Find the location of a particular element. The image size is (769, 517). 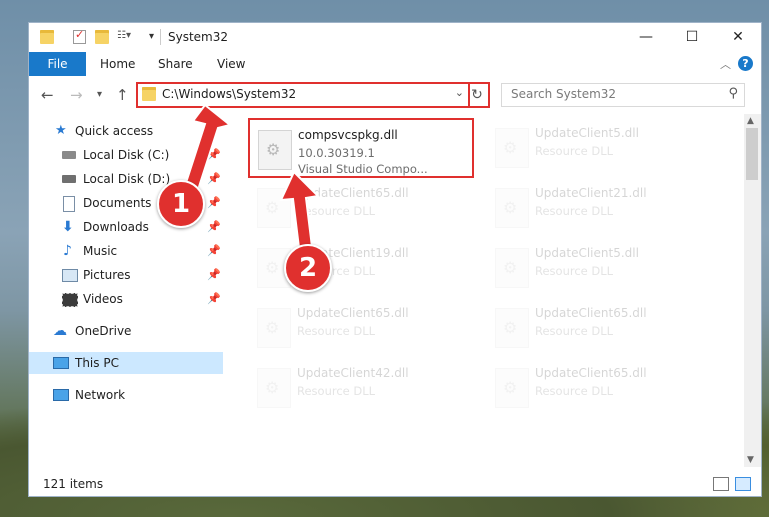

search-placeholder: Search System32 is located at coordinates (564, 94).